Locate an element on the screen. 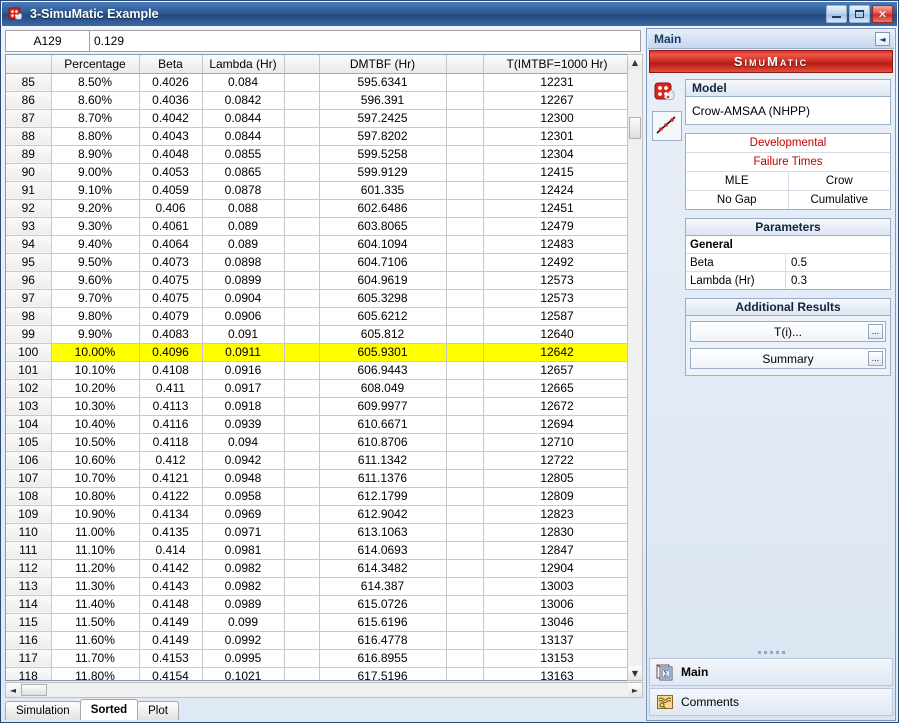 The width and height of the screenshot is (899, 723). cell-dmtbf: 613.1063 is located at coordinates (383, 532).